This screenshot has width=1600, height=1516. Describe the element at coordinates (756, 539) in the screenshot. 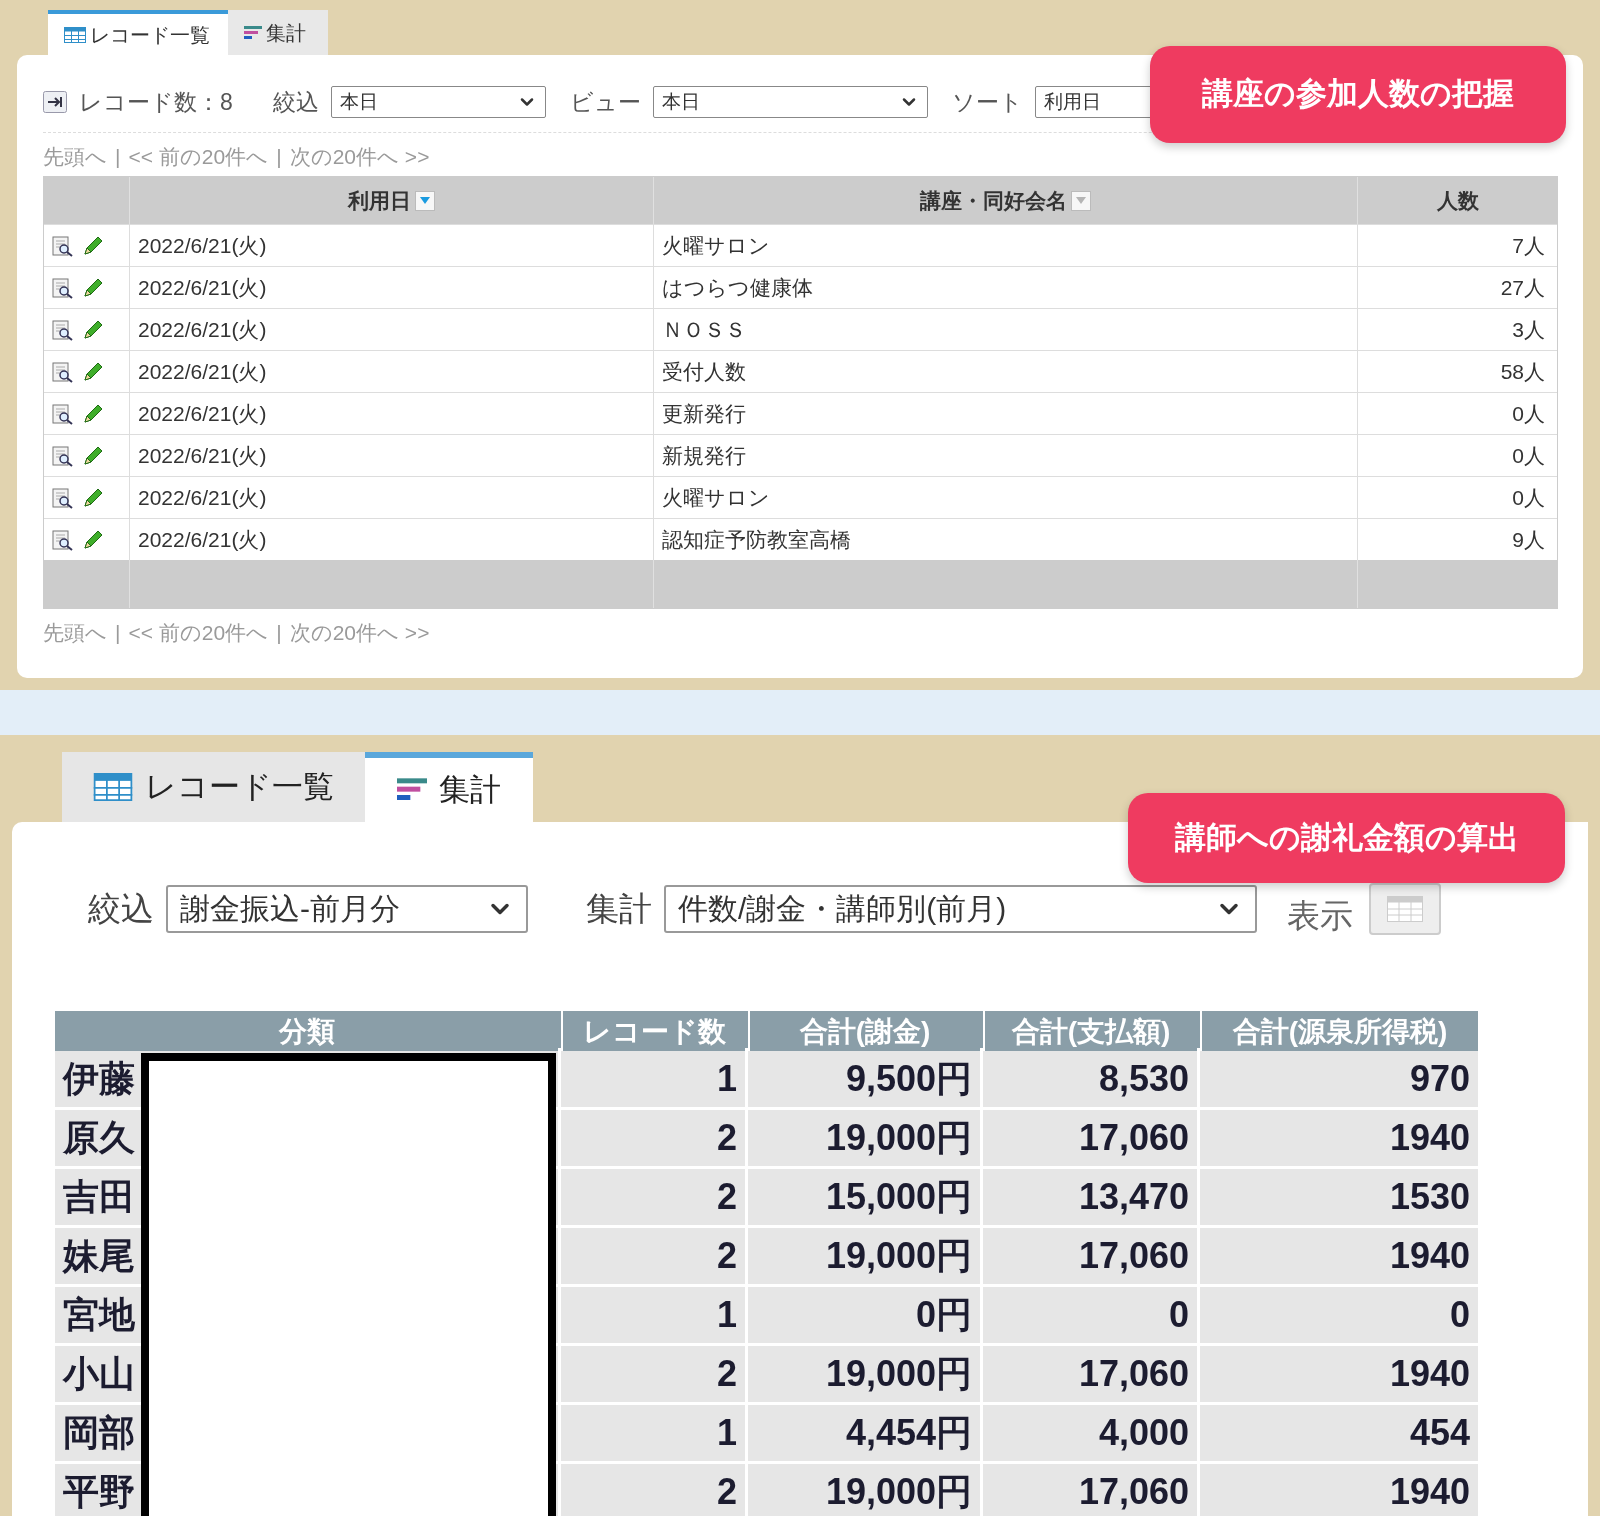

I see `table-cell-text: 認知症予防教室高橋` at that location.